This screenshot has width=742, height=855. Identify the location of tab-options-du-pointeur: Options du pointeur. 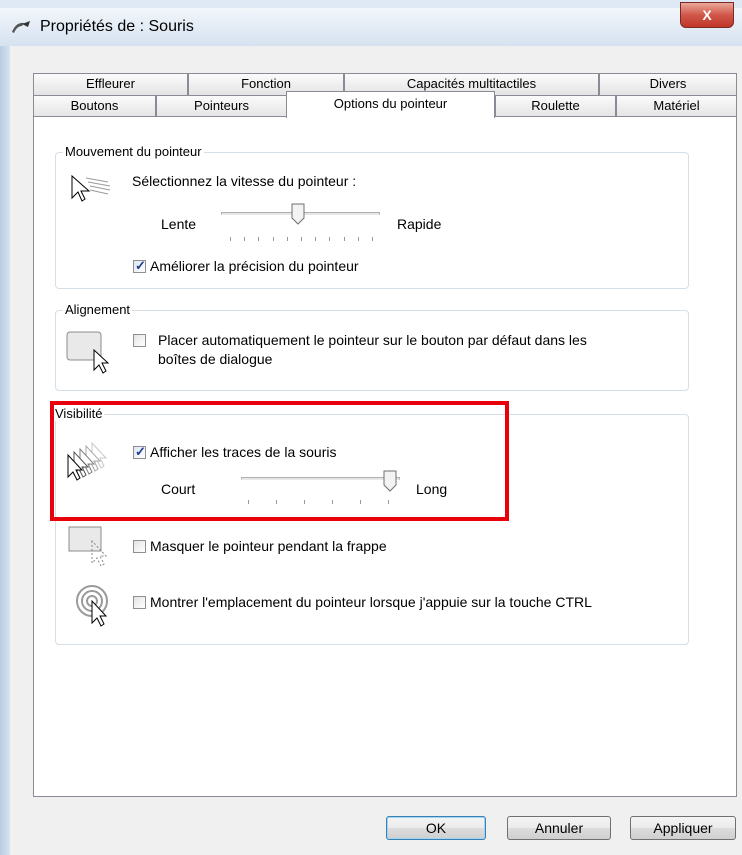
(390, 104).